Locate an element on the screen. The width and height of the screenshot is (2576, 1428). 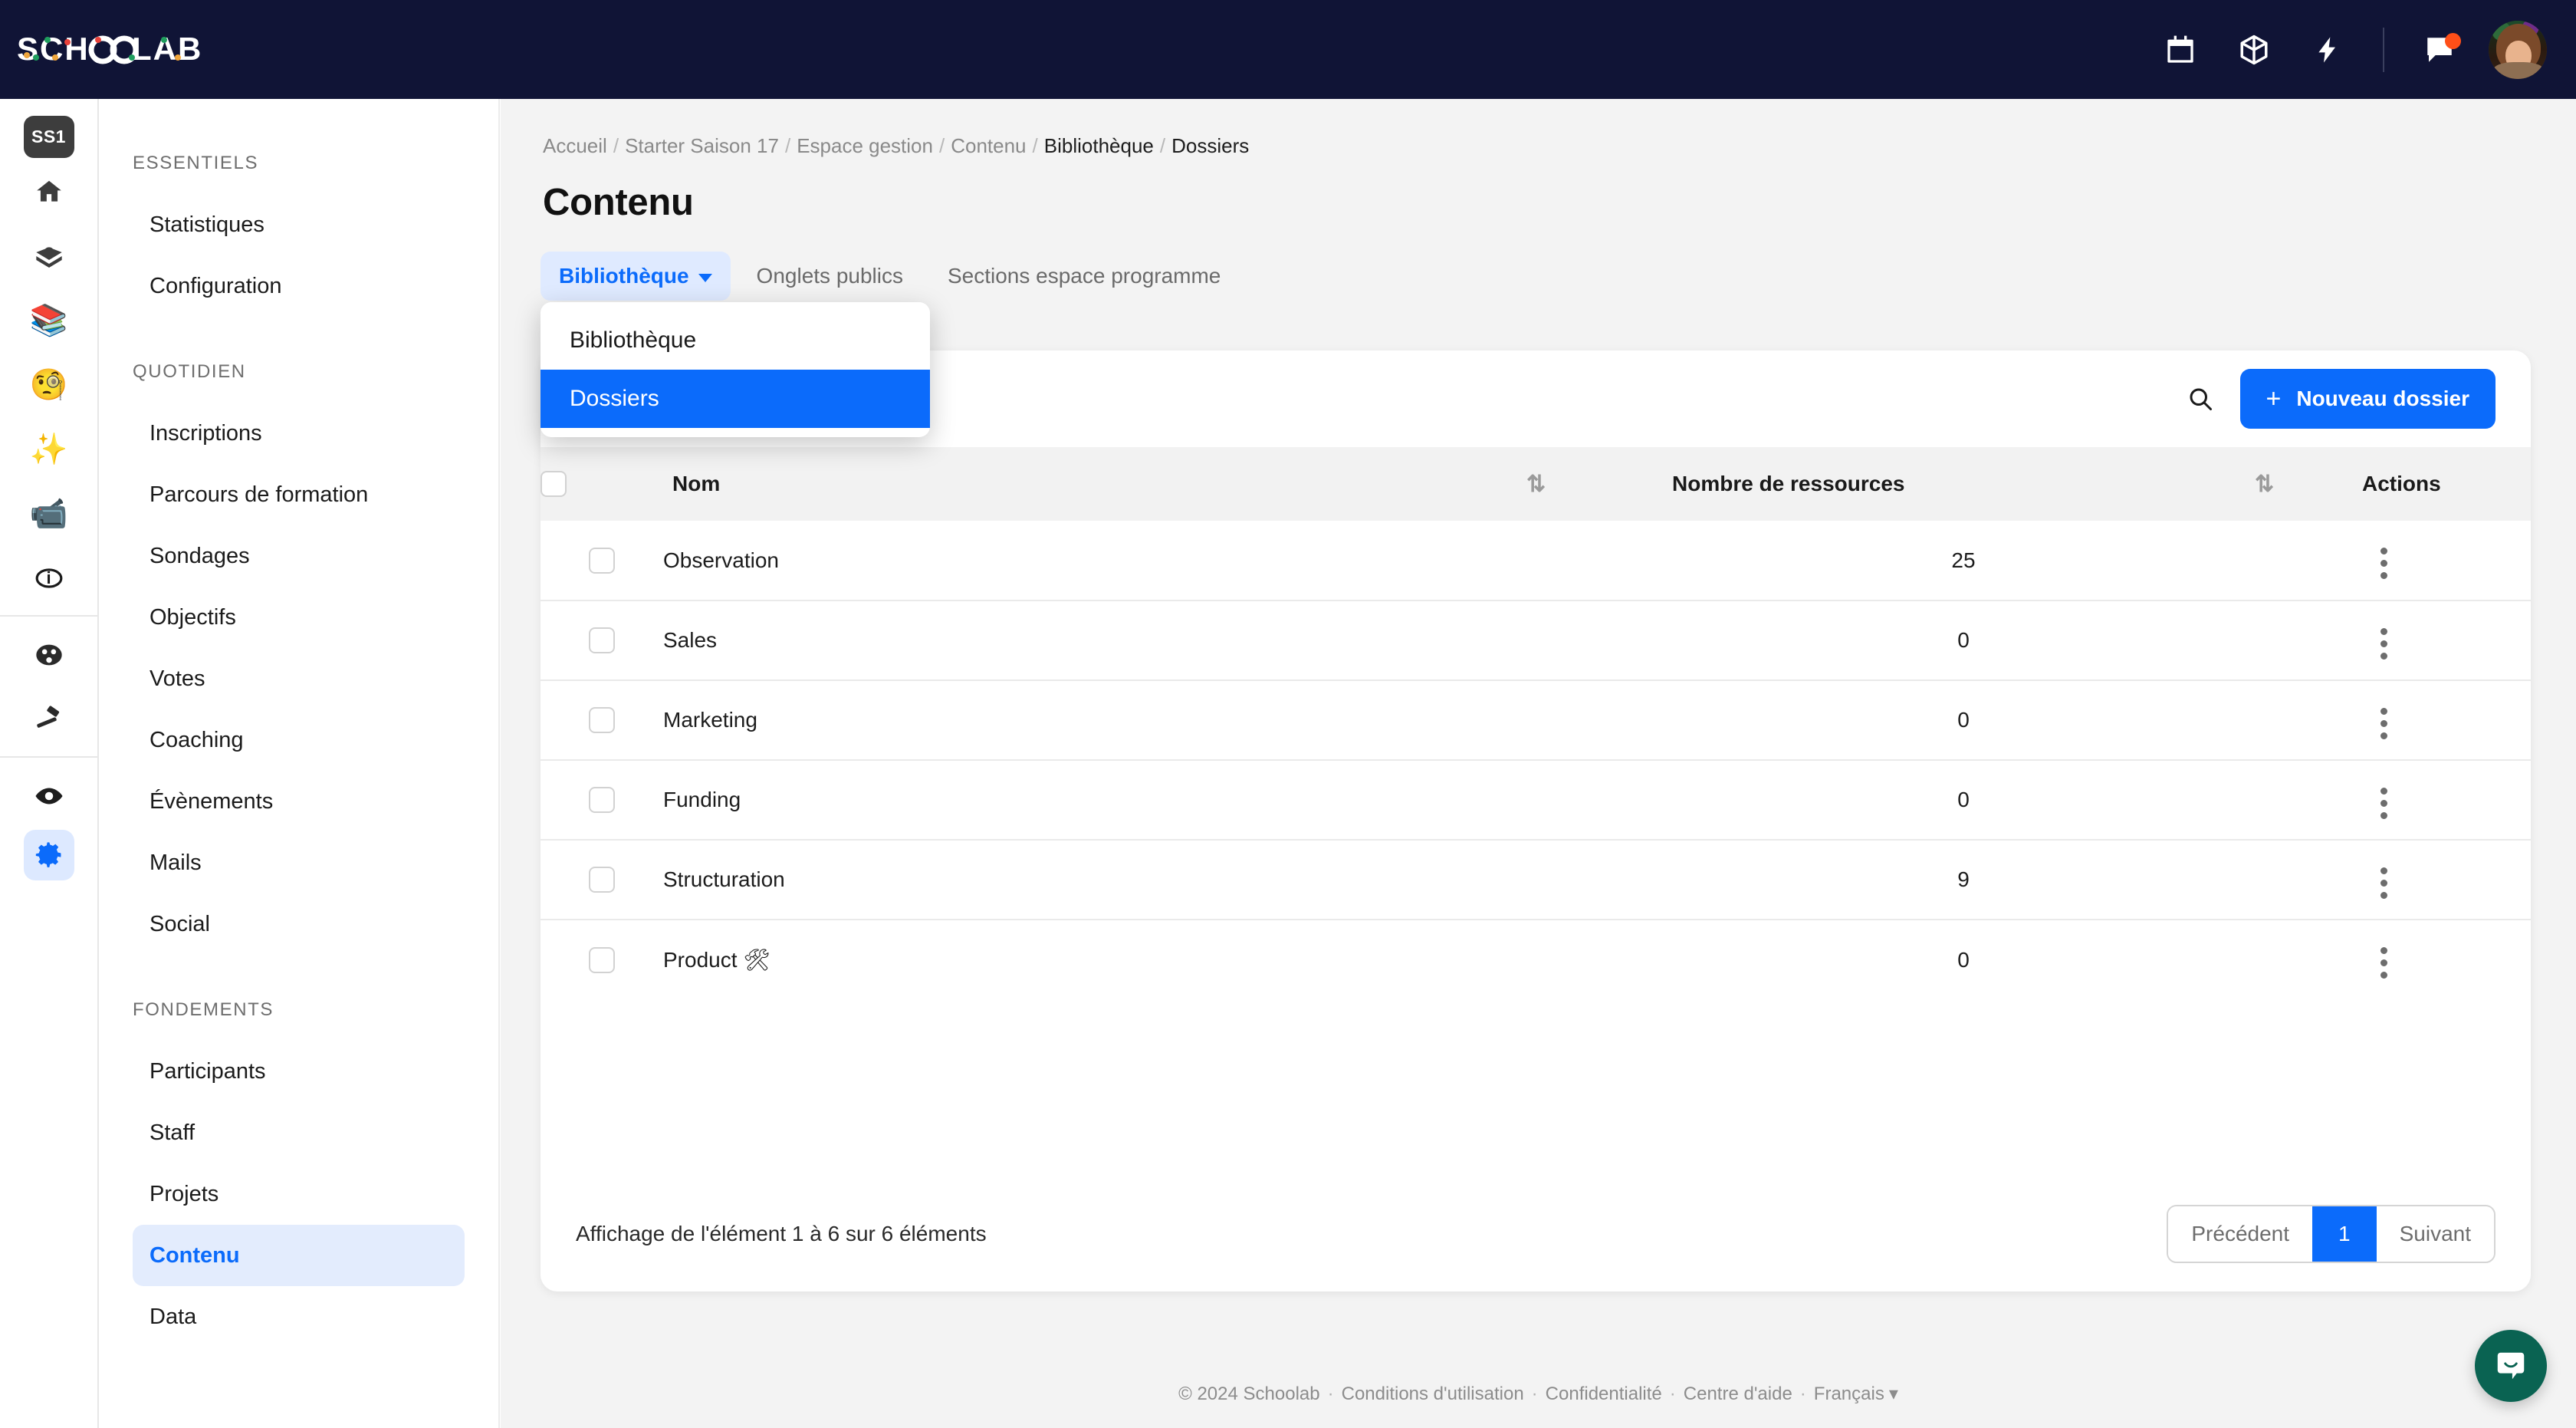
dropdown-item-dossiers: Dossiers is located at coordinates (735, 399).